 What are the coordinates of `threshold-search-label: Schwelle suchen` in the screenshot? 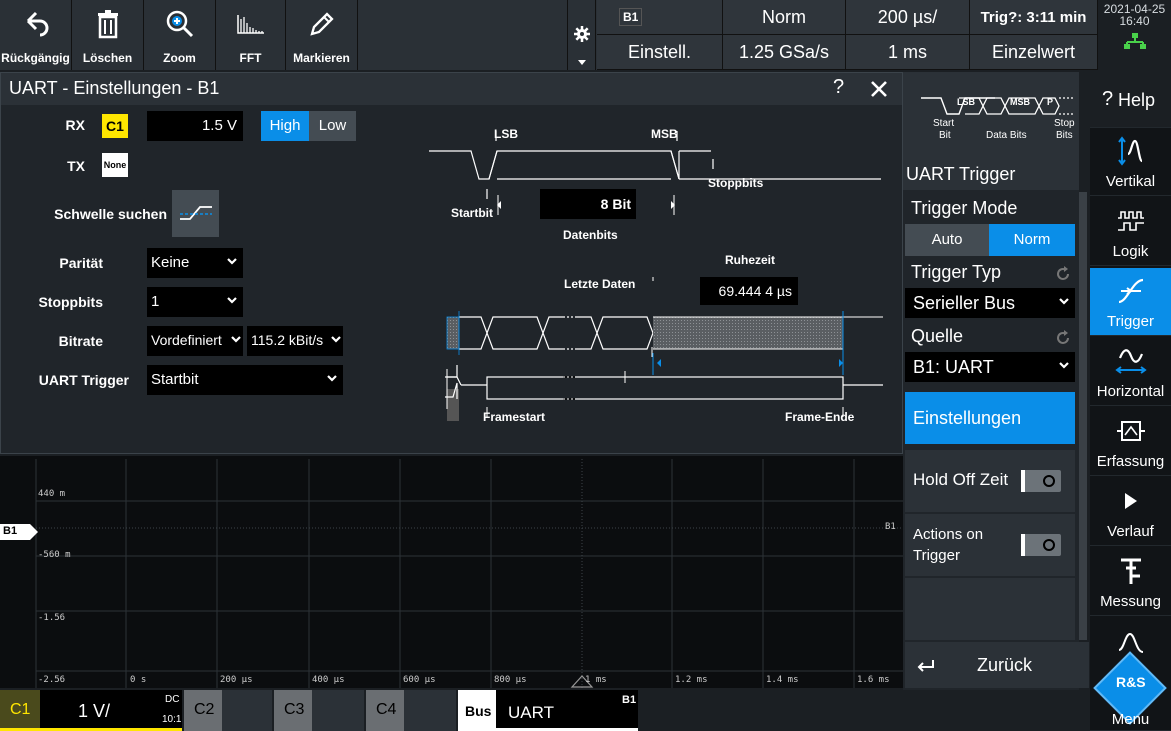 It's located at (110, 214).